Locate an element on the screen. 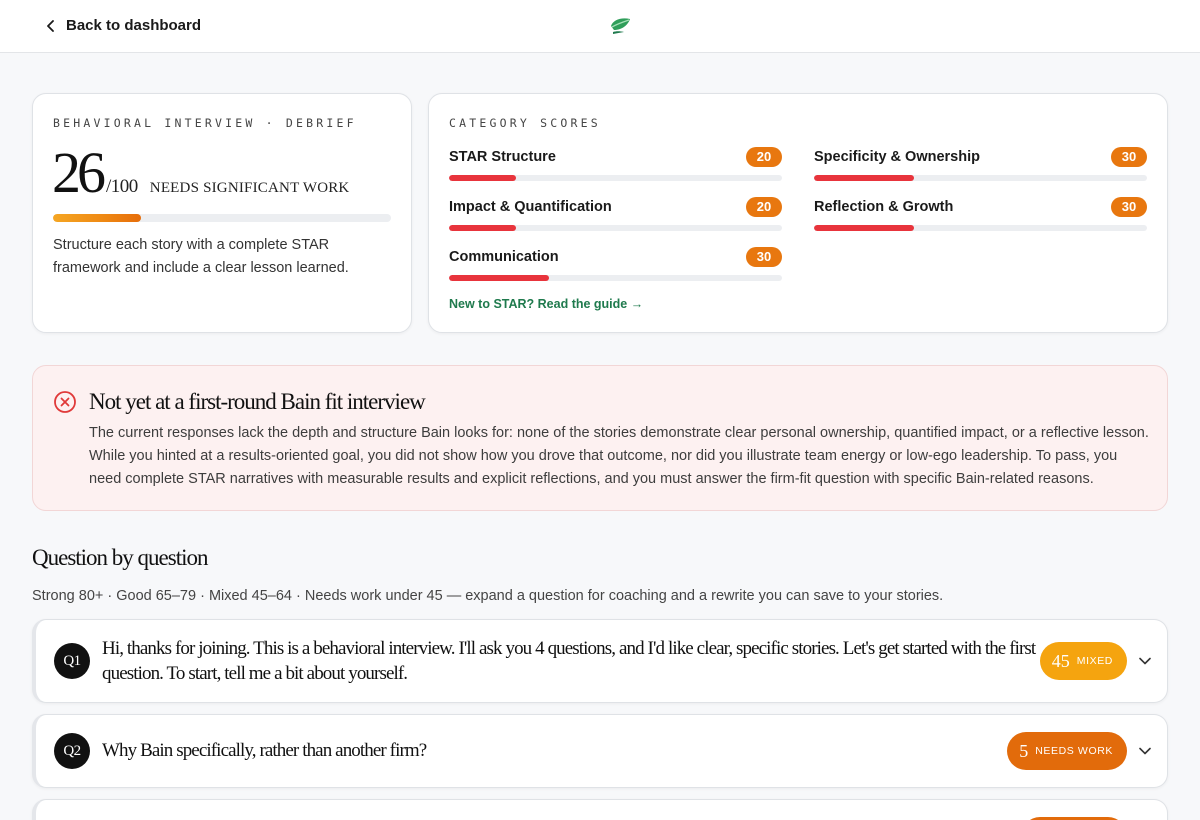 This screenshot has width=1200, height=820. question-score: 5 is located at coordinates (1024, 750).